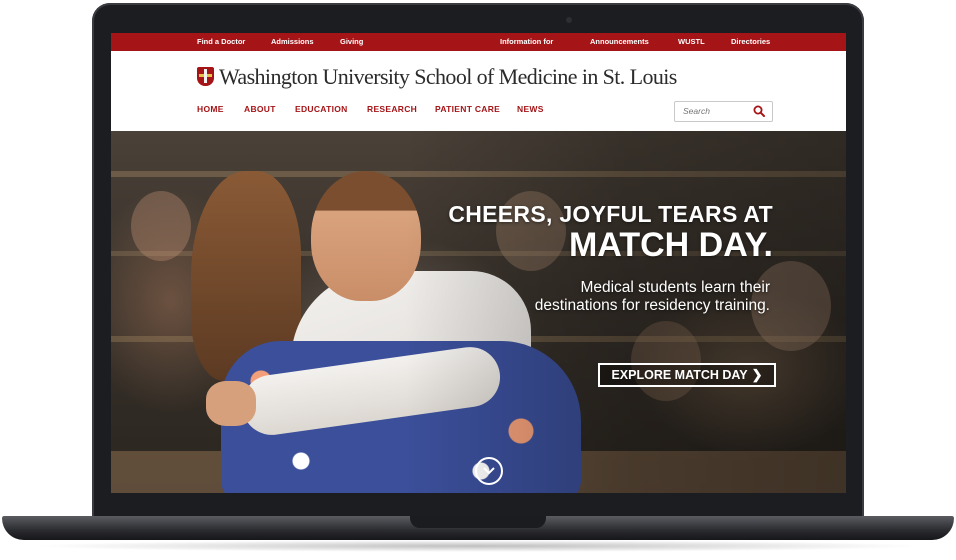  Describe the element at coordinates (569, 20) in the screenshot. I see `camera-icon` at that location.